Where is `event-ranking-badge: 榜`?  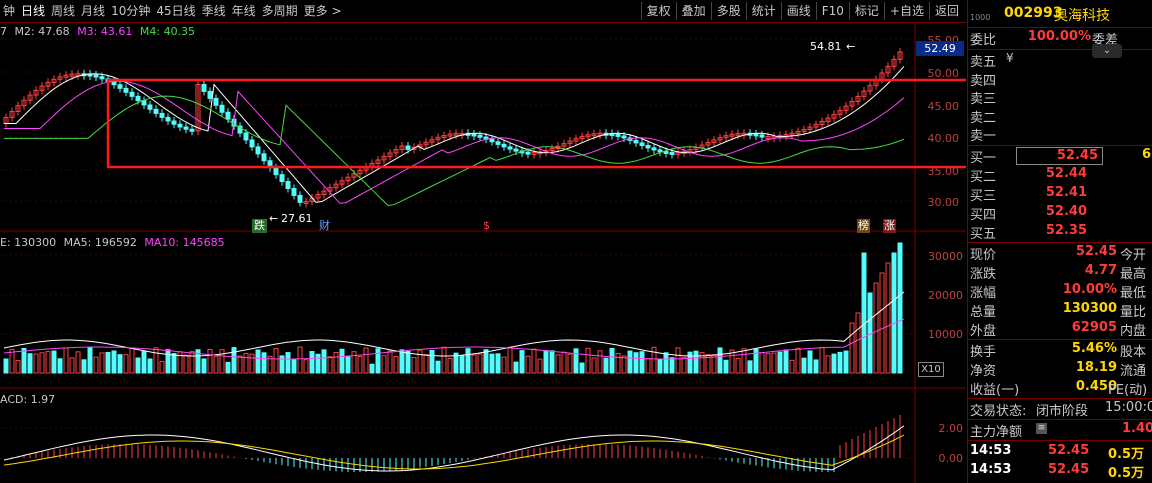
event-ranking-badge: 榜 is located at coordinates (863, 226).